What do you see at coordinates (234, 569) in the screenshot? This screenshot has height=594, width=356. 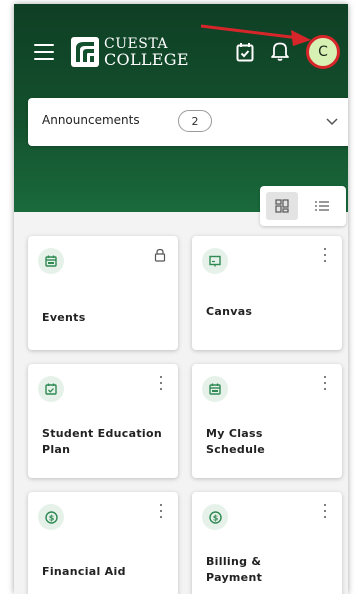 I see `card-title: Billing & Payment` at bounding box center [234, 569].